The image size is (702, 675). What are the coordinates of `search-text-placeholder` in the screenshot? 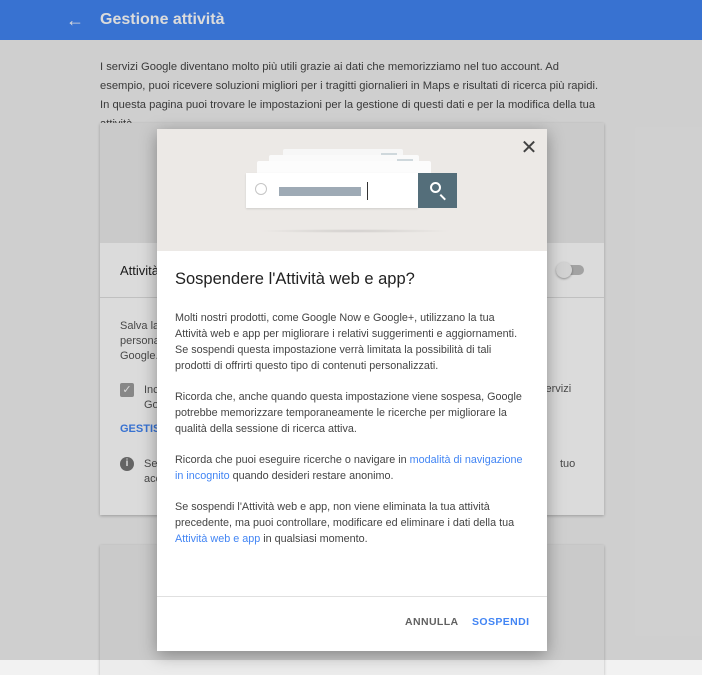 It's located at (320, 191).